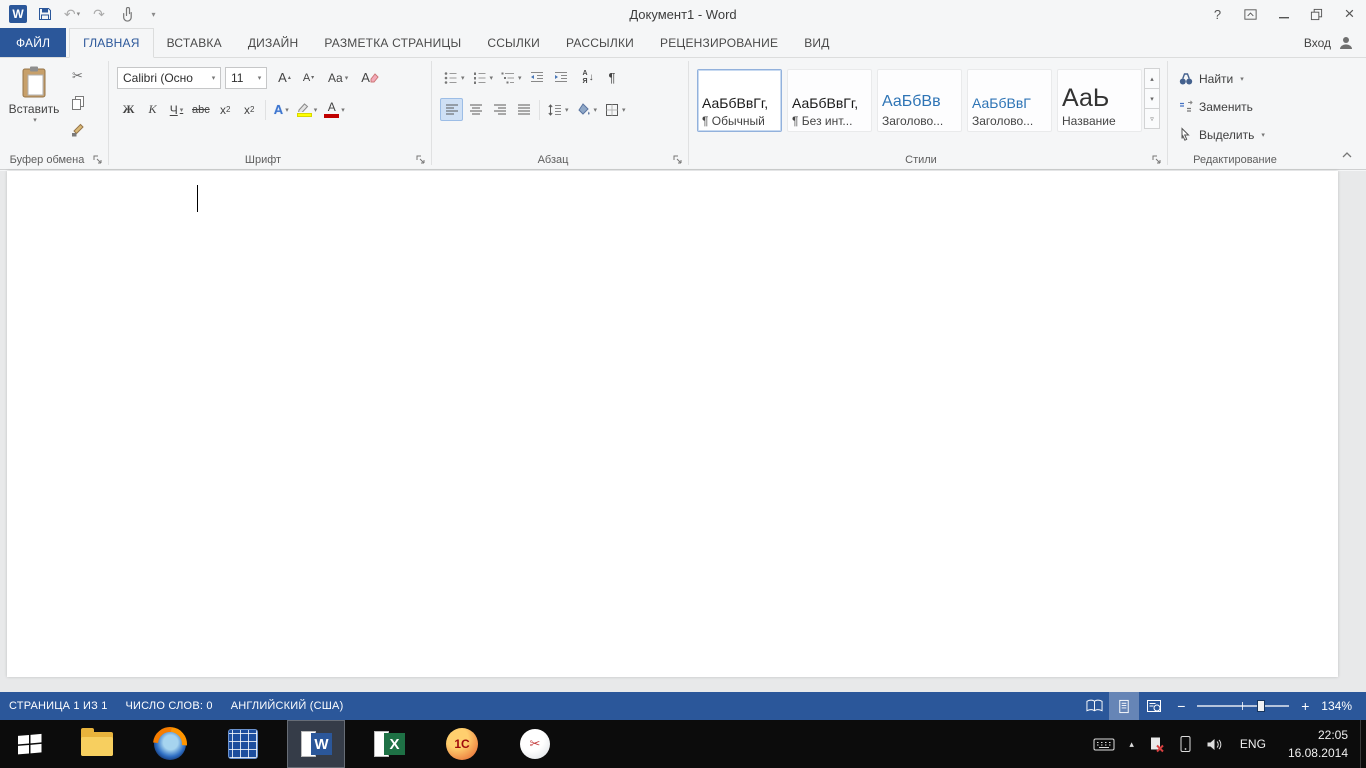  Describe the element at coordinates (128, 109) in the screenshot. I see `bold-button: Ж` at that location.